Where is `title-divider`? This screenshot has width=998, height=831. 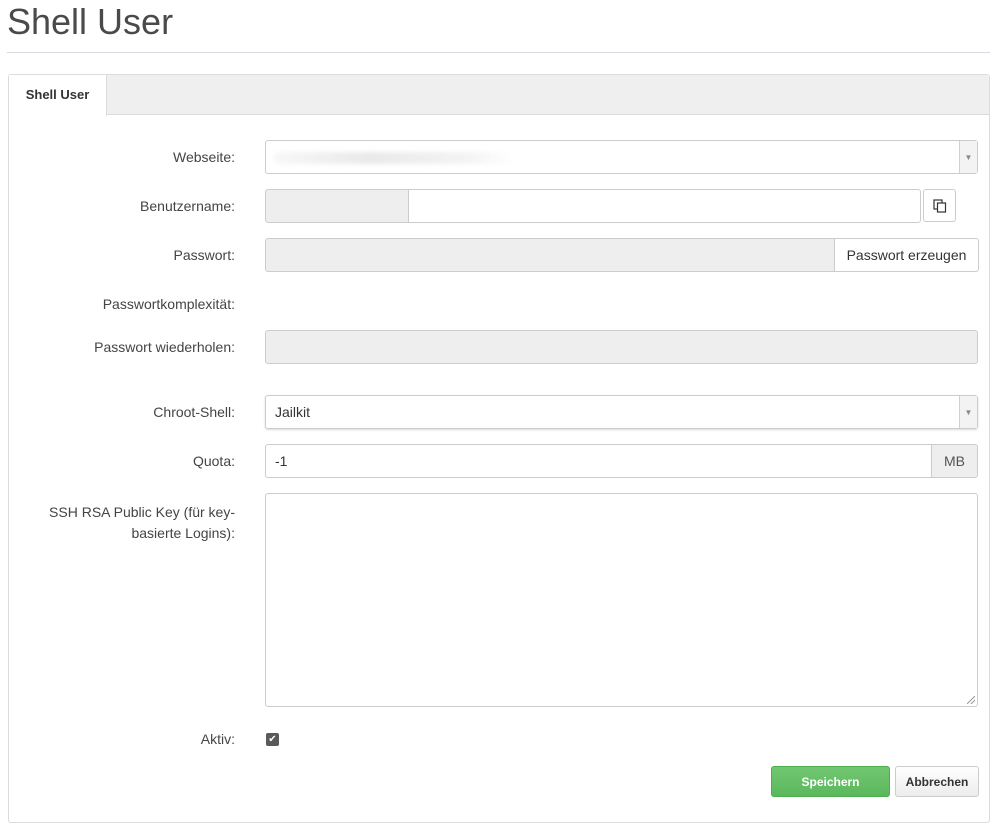
title-divider is located at coordinates (498, 52).